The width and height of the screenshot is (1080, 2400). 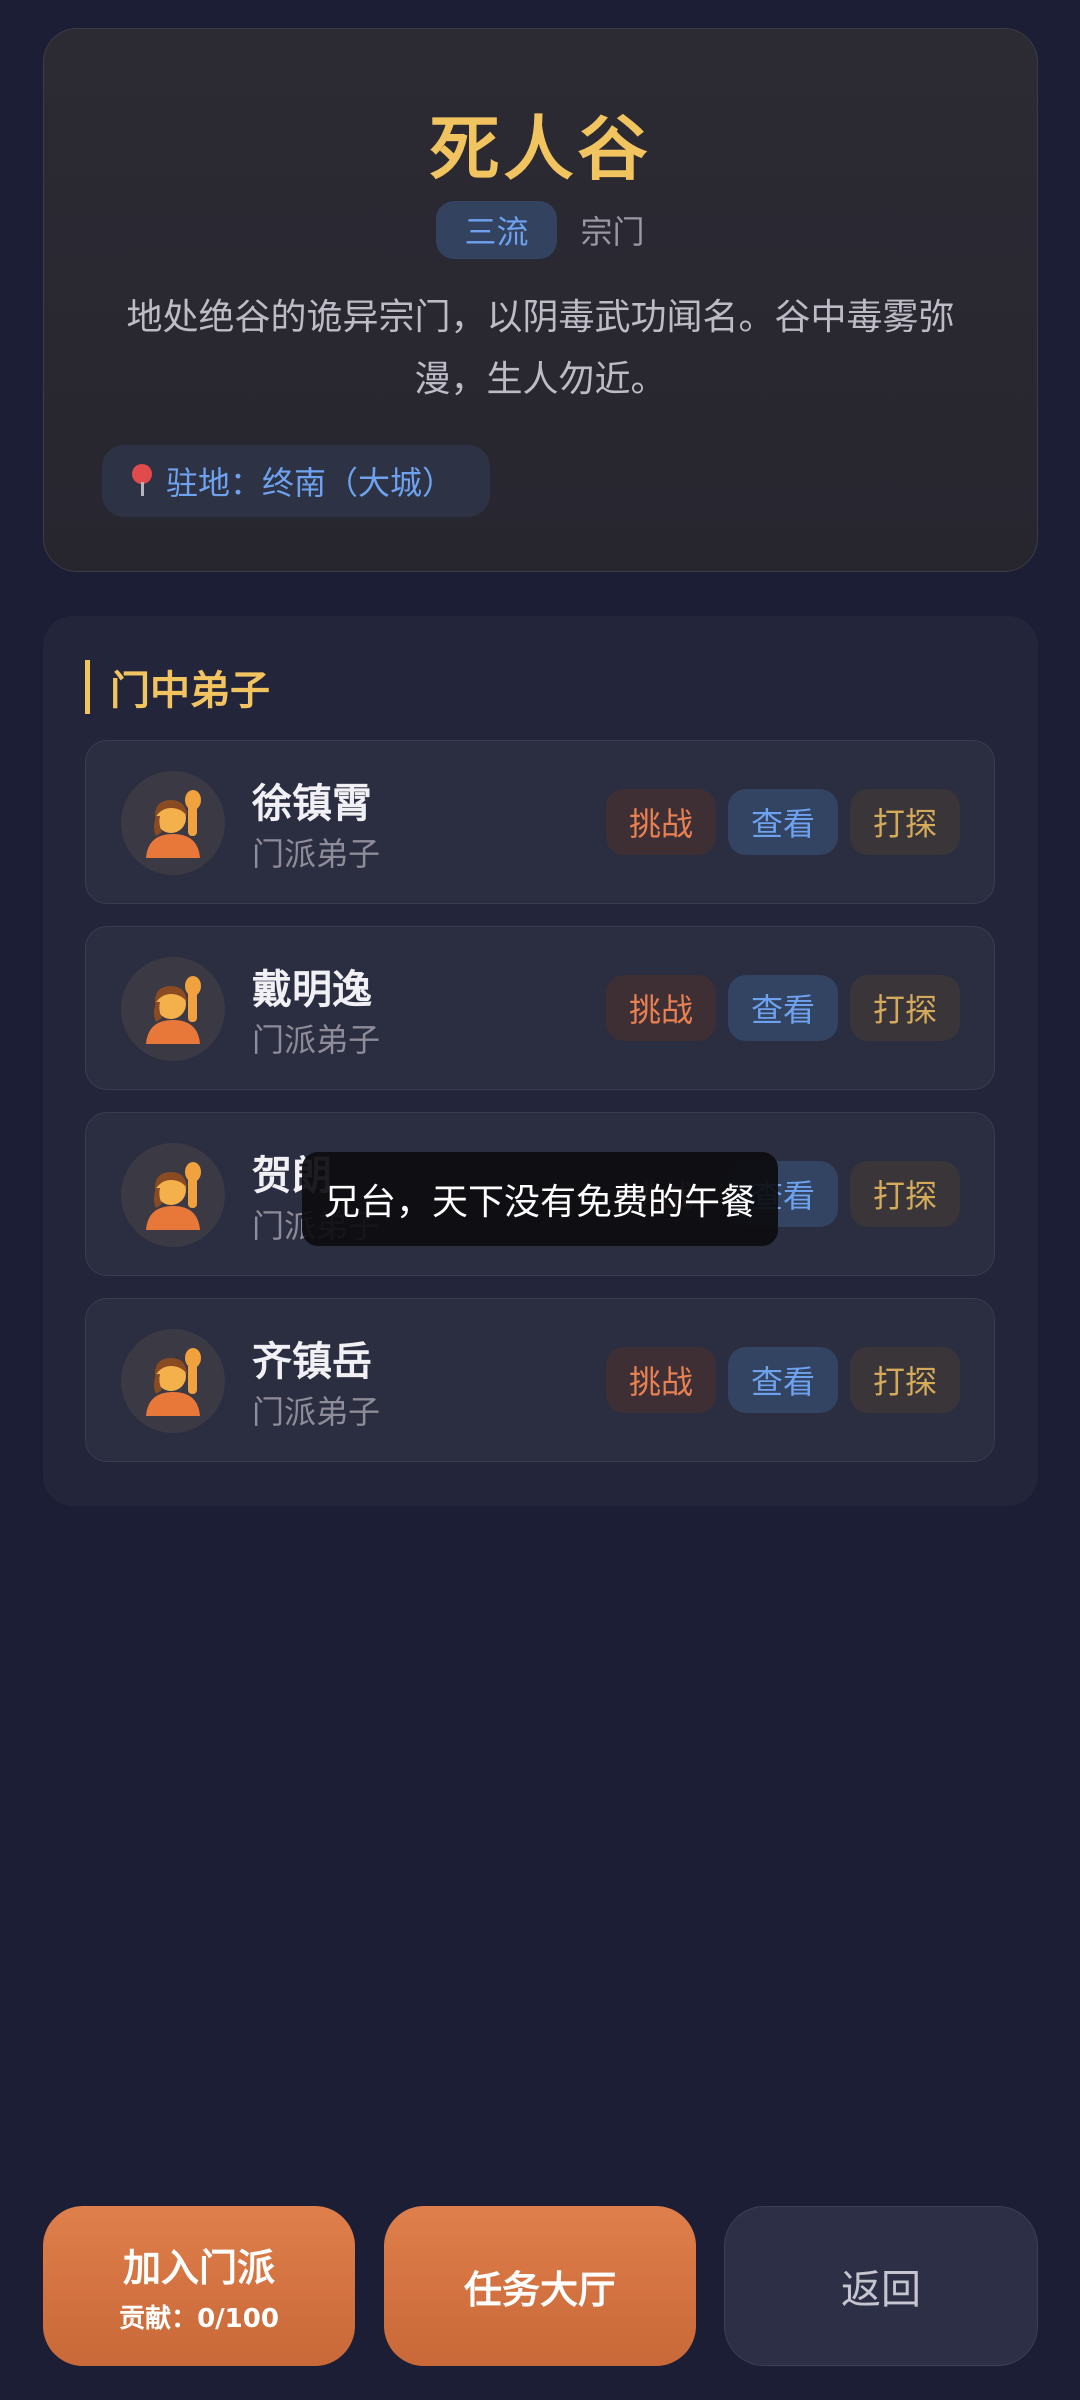 I want to click on section-title: 门中弟子, so click(x=177, y=687).